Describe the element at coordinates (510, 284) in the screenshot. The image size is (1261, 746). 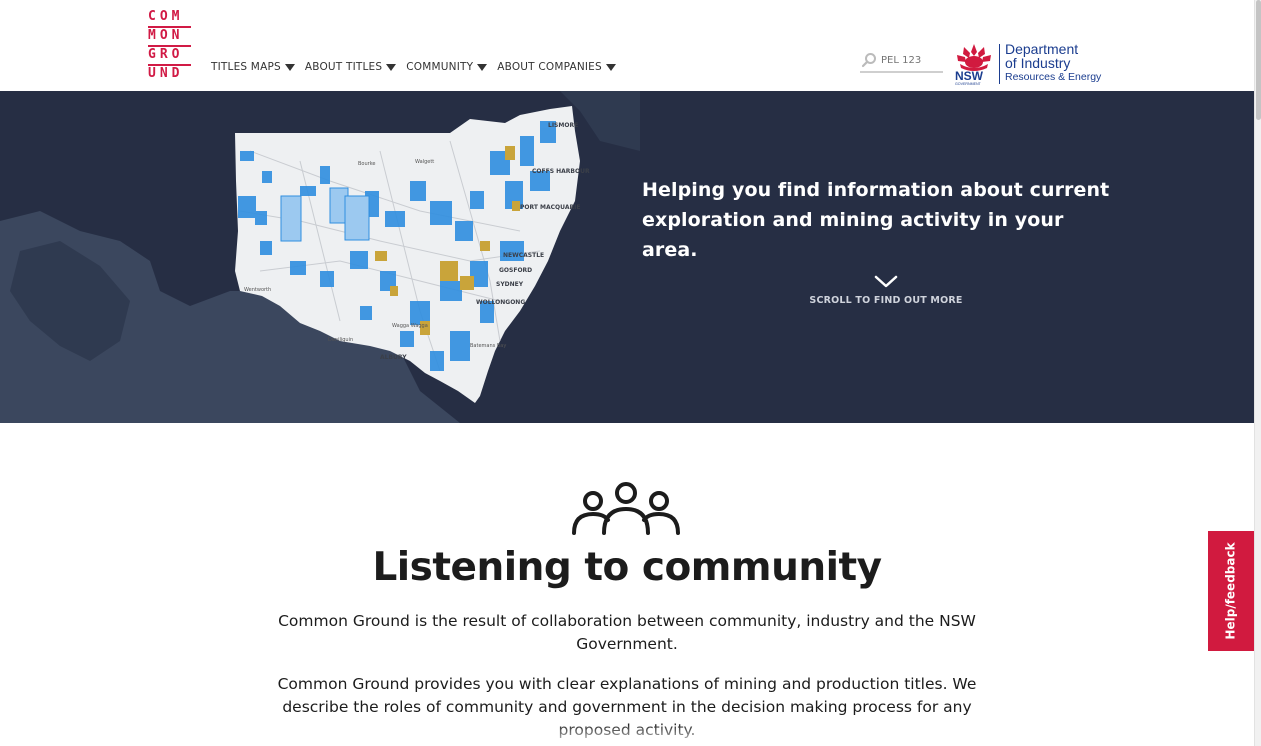
I see `map-label: SYDNEY` at that location.